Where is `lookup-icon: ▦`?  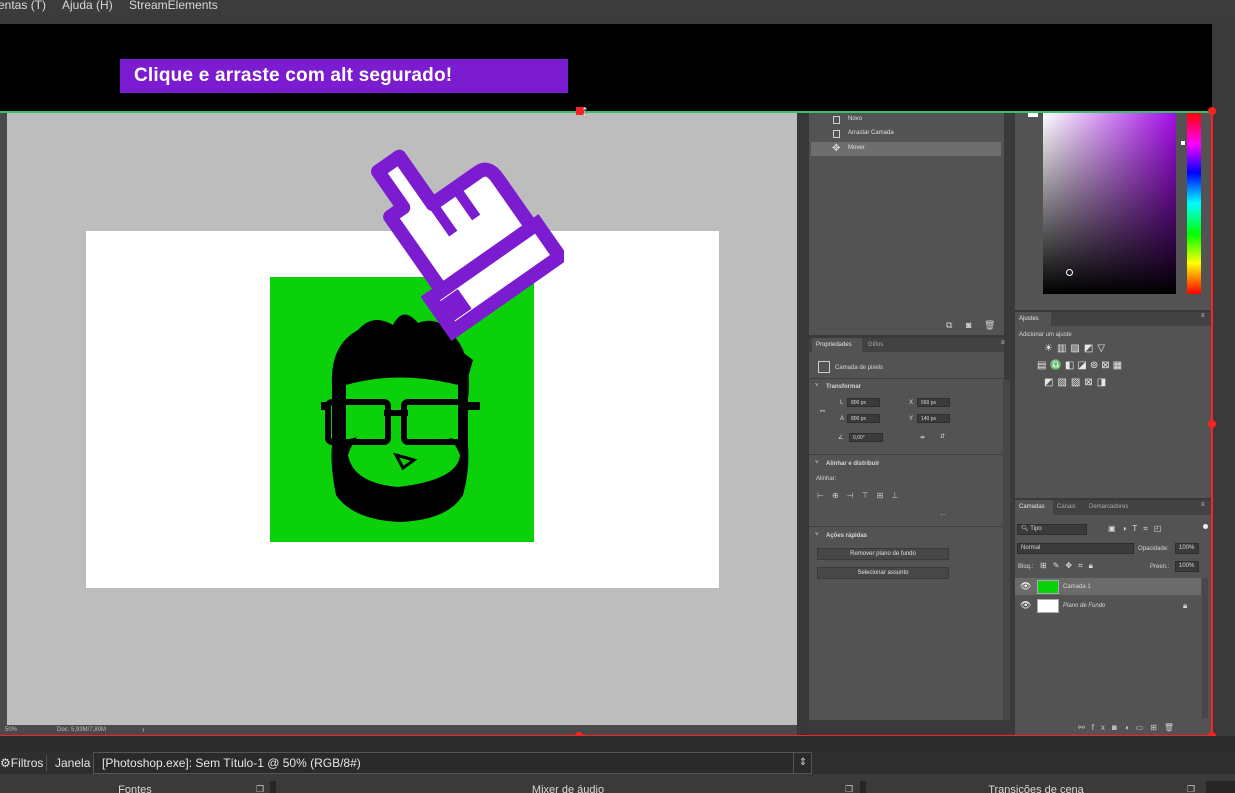
lookup-icon: ▦ is located at coordinates (1119, 365).